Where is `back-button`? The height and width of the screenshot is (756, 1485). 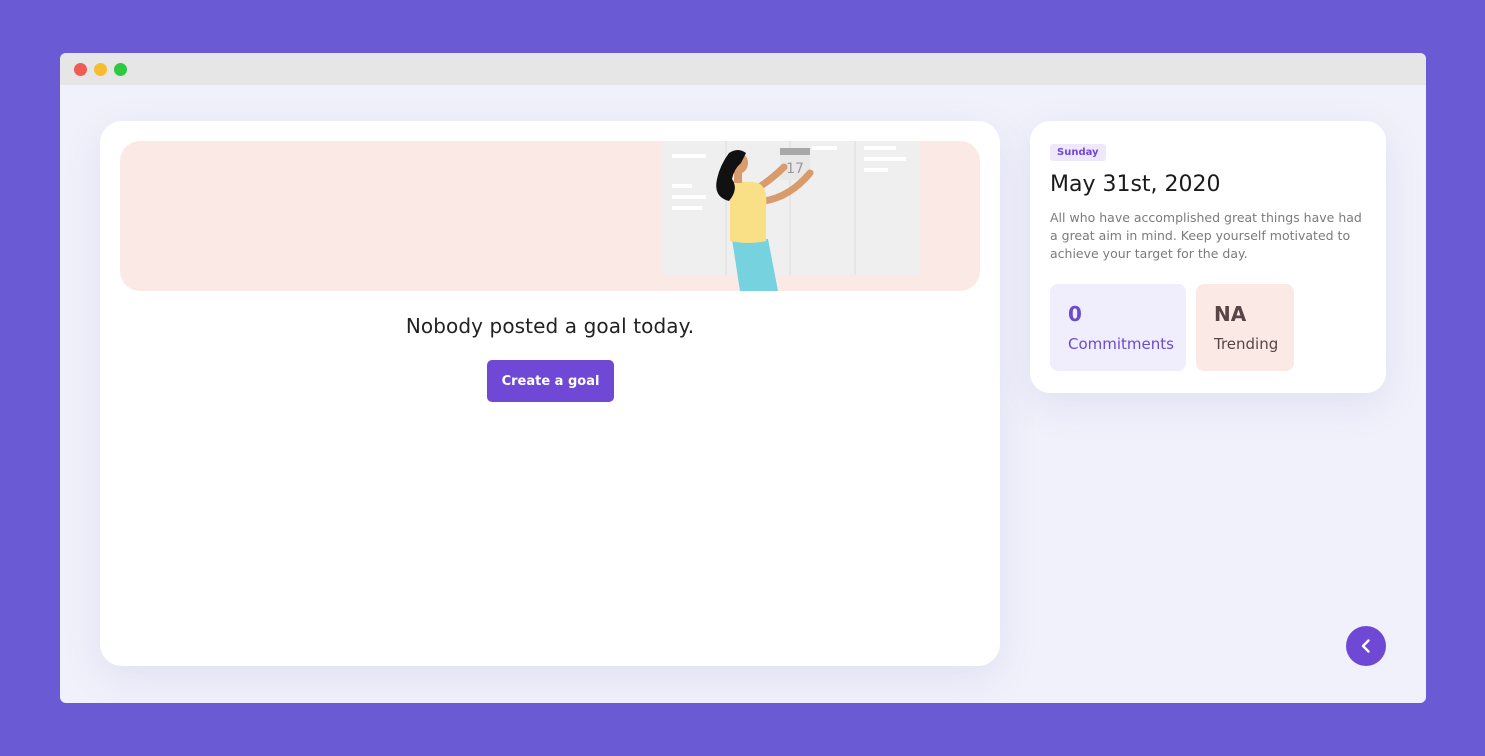
back-button is located at coordinates (1366, 646).